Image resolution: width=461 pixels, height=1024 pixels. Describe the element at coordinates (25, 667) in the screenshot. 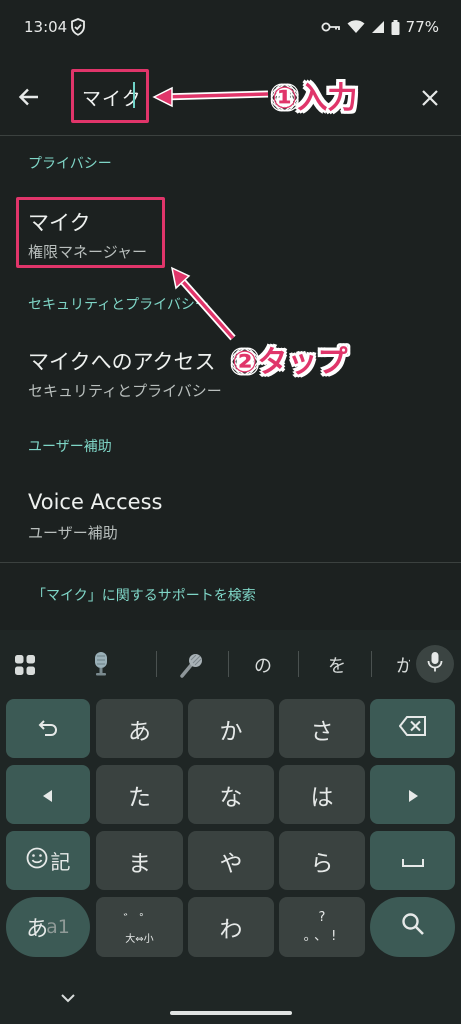

I see `apps-grid-icon` at that location.